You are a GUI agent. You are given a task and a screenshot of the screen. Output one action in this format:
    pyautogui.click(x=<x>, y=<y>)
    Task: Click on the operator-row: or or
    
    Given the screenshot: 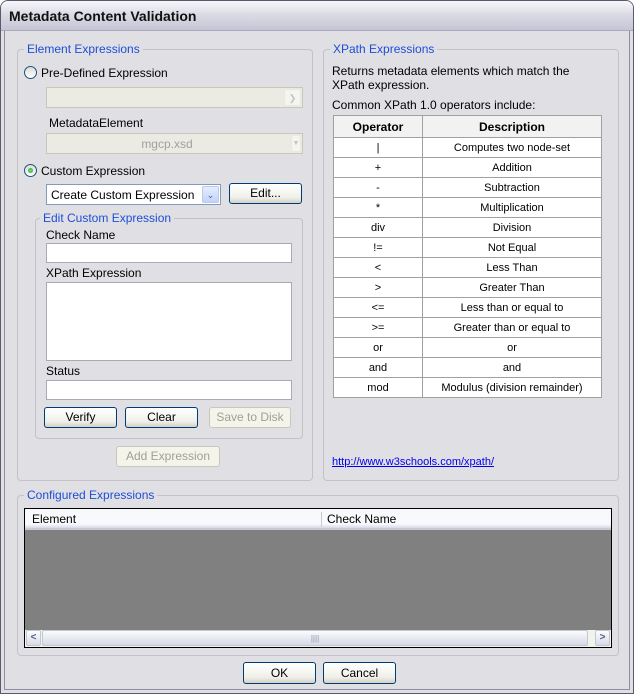 What is the action you would take?
    pyautogui.click(x=467, y=347)
    